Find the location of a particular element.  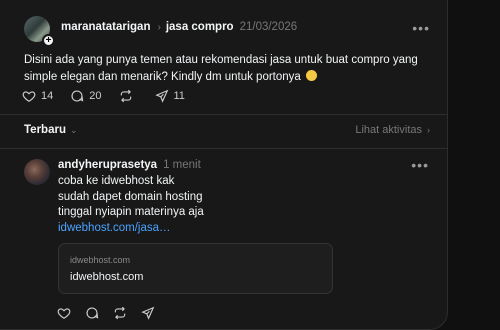

reply-line: sudah dapet domain hosting is located at coordinates (130, 196).